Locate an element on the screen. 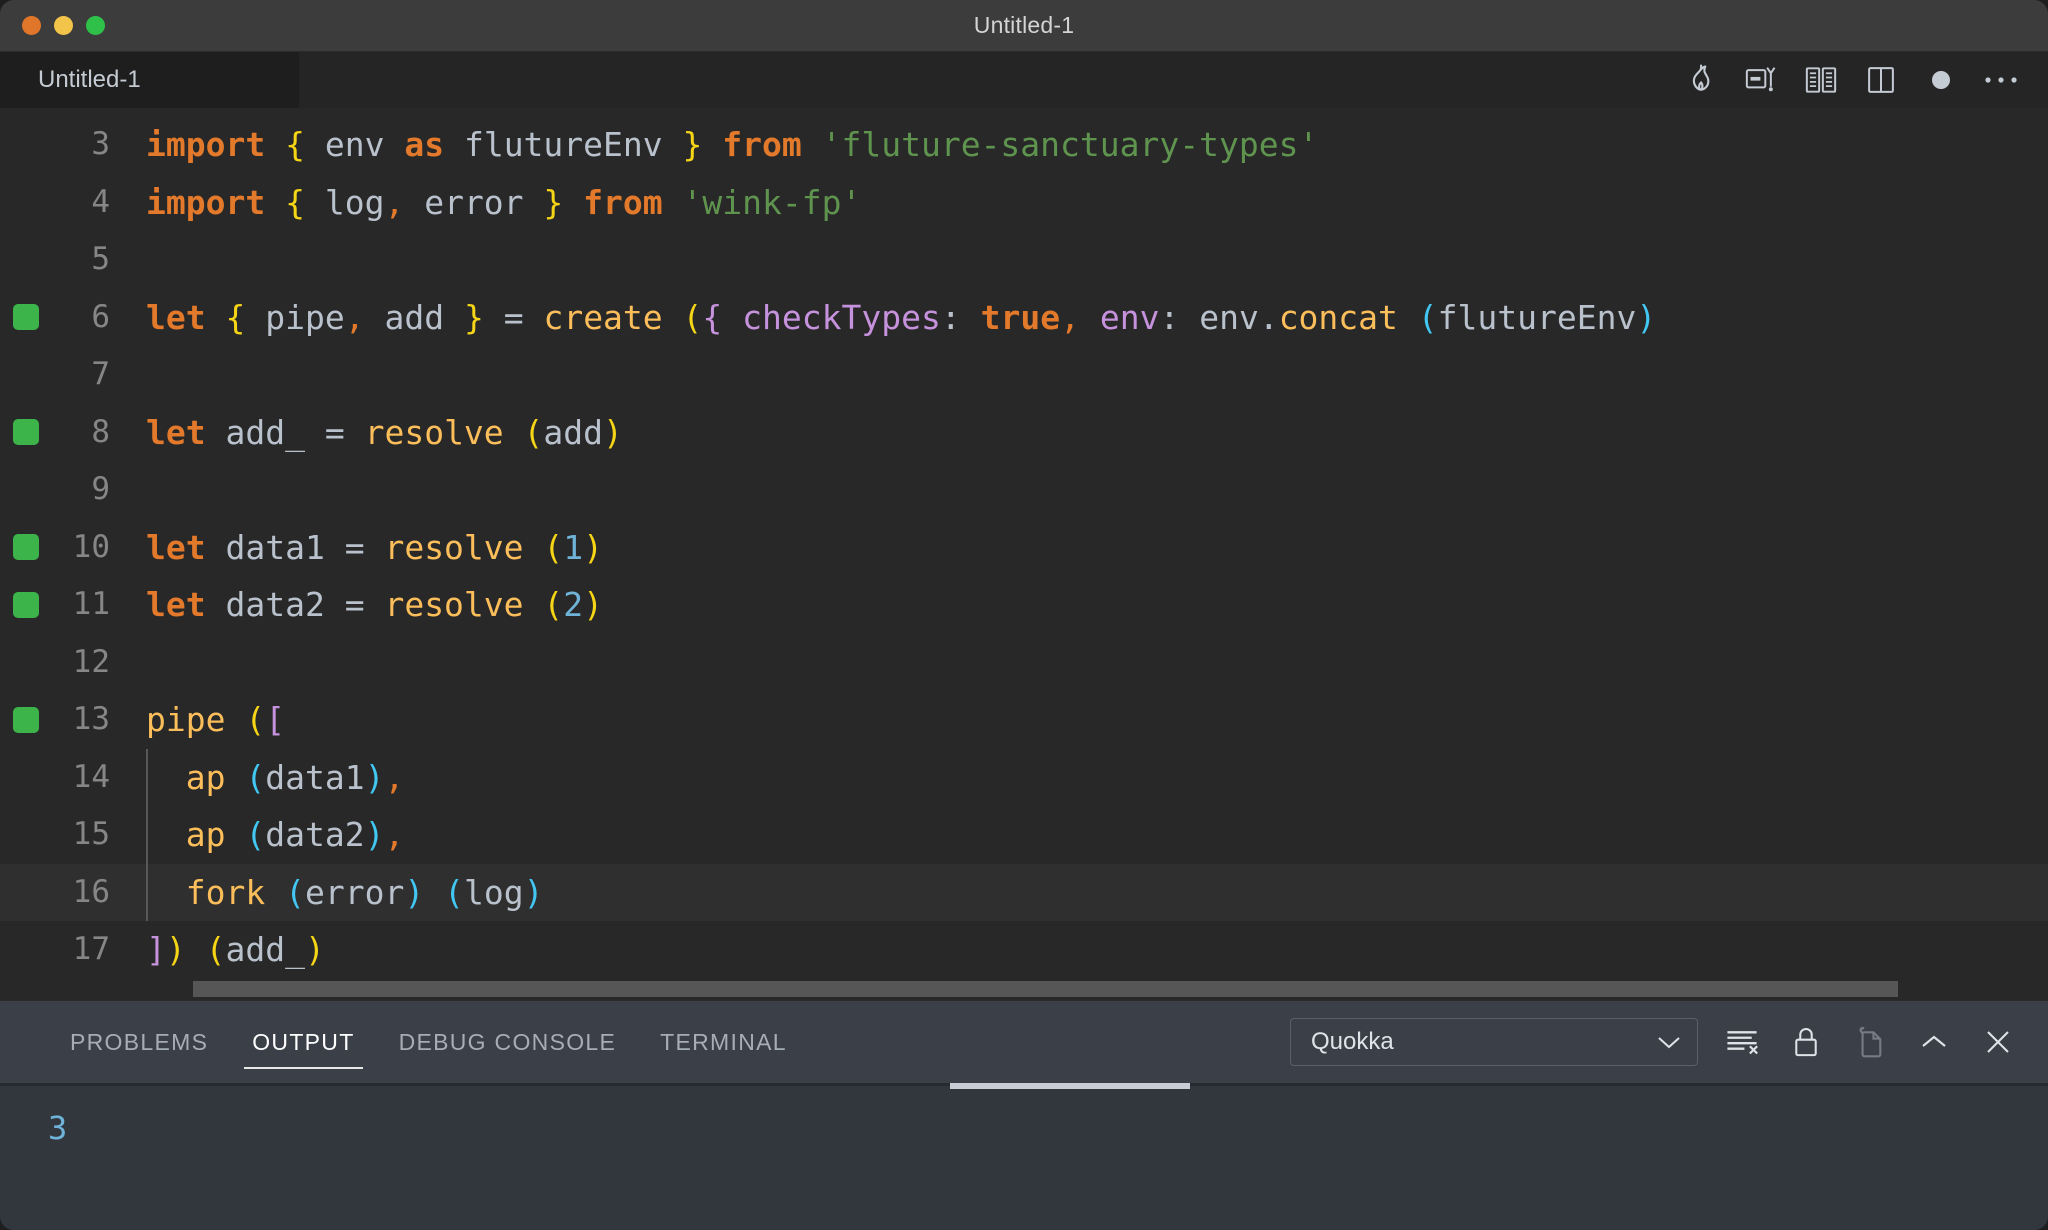 The width and height of the screenshot is (2048, 1230). code-line: 14 ap (data1), is located at coordinates (1024, 777).